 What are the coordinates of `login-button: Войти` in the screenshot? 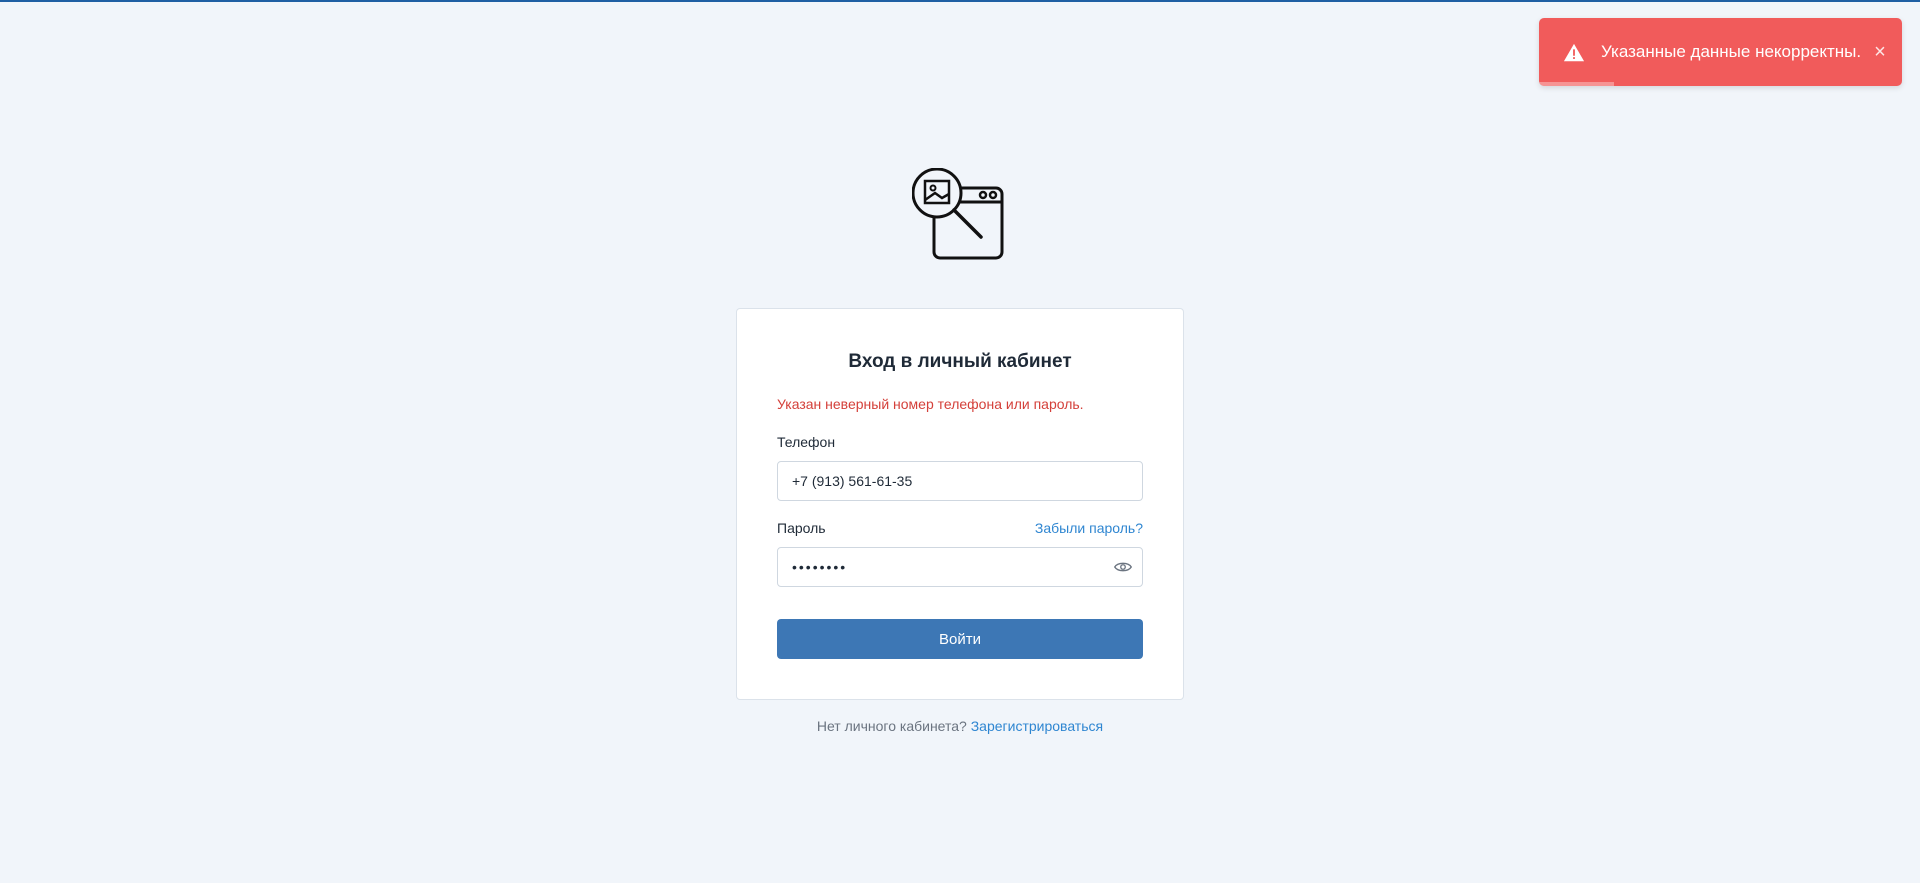 It's located at (960, 639).